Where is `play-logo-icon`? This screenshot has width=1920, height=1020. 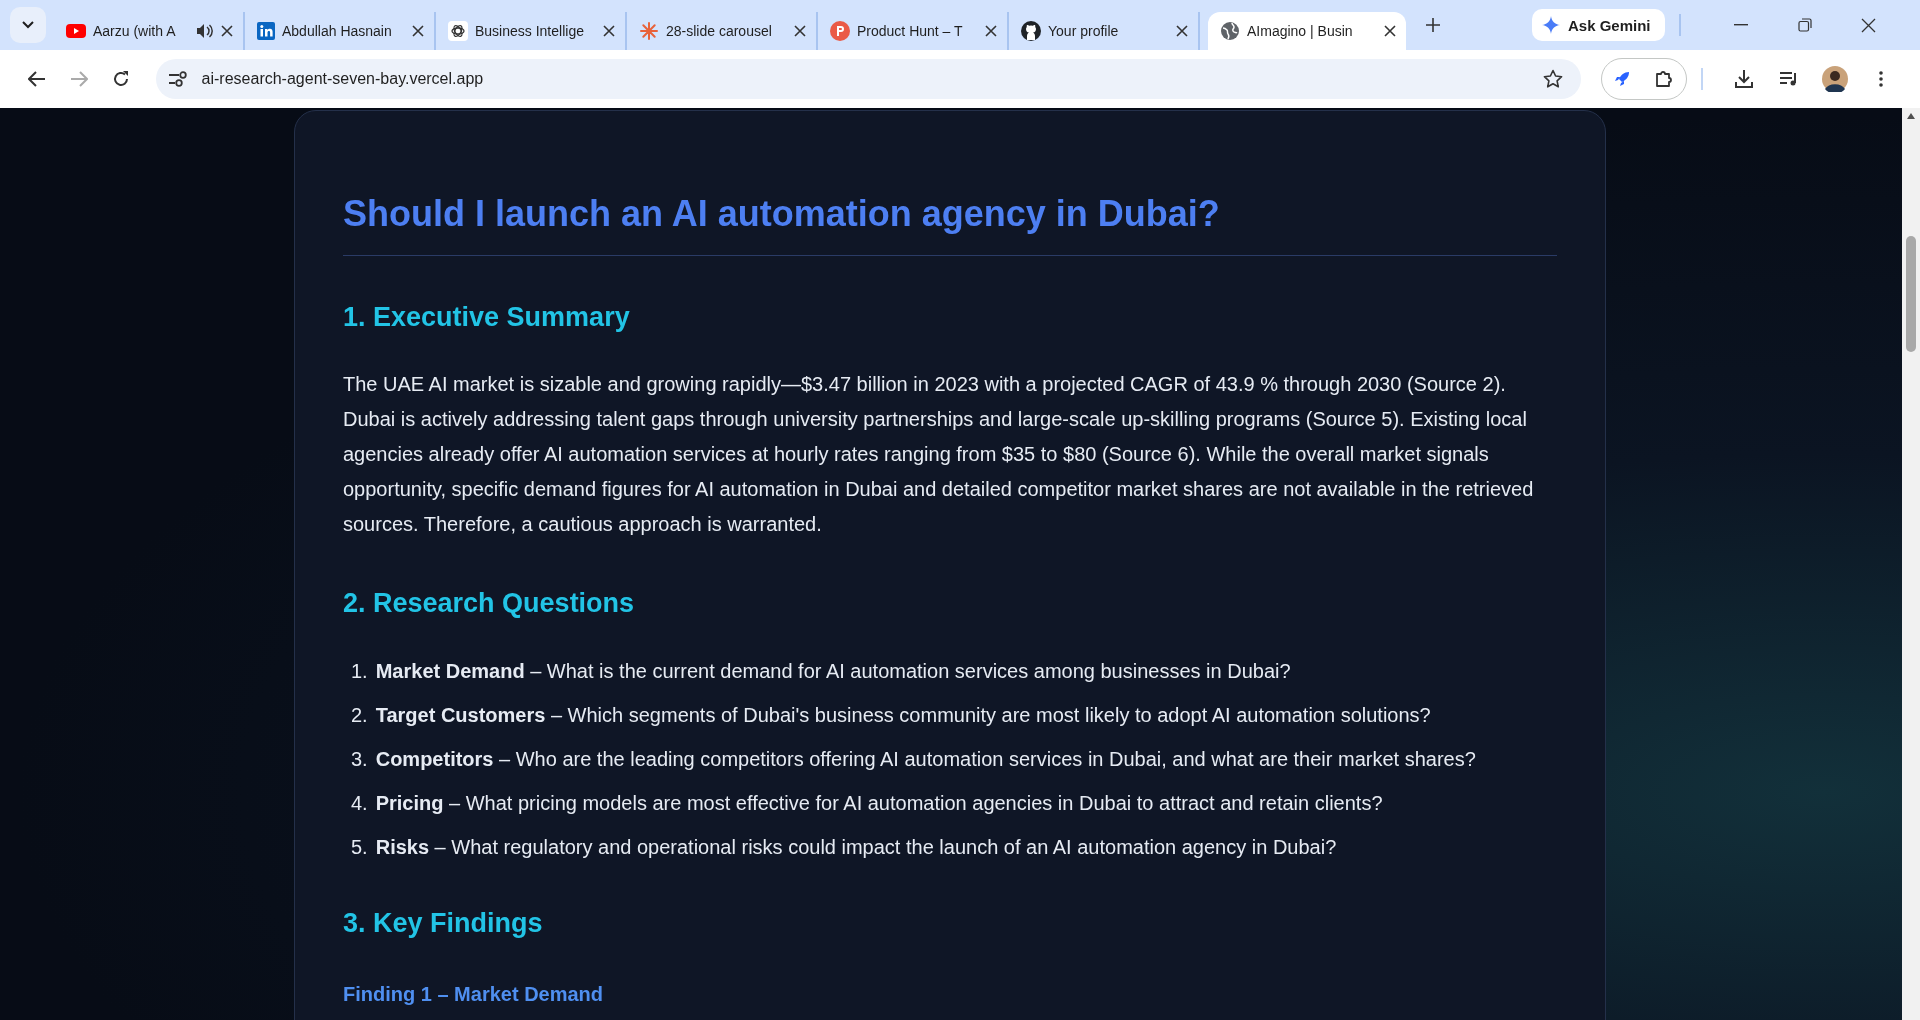 play-logo-icon is located at coordinates (76, 31).